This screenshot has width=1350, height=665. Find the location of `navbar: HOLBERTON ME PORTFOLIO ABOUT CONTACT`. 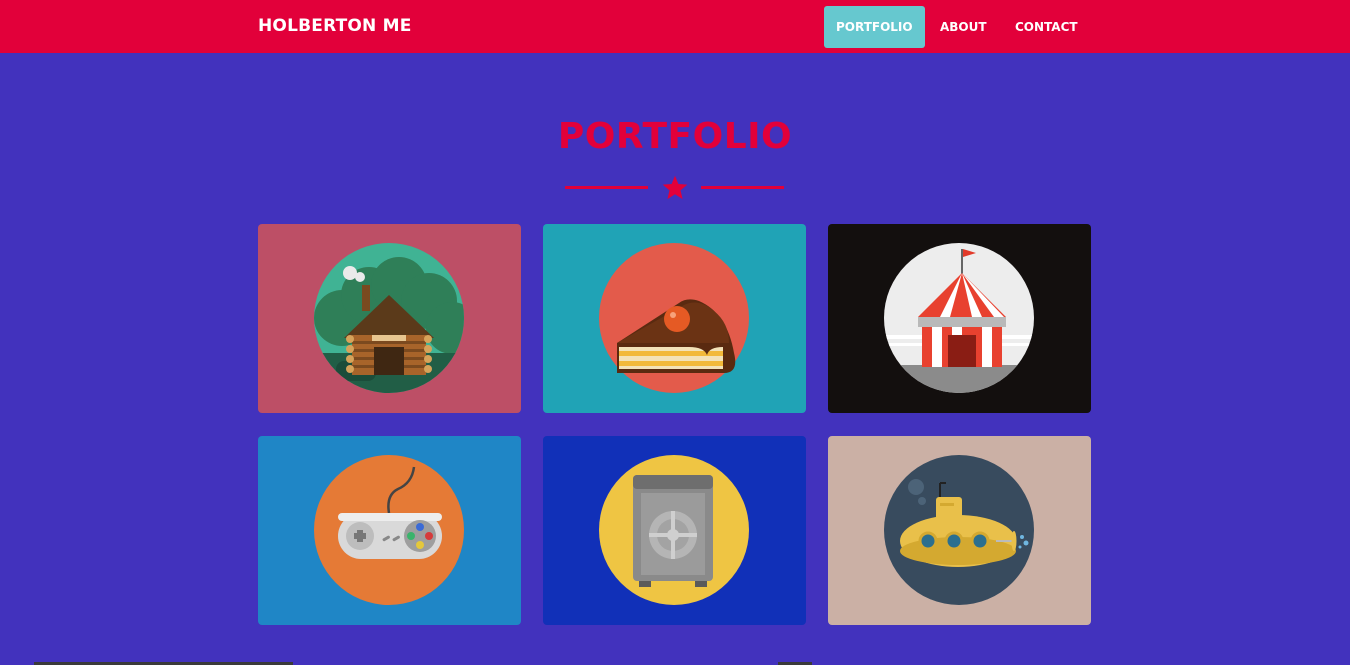

navbar: HOLBERTON ME PORTFOLIO ABOUT CONTACT is located at coordinates (675, 26).